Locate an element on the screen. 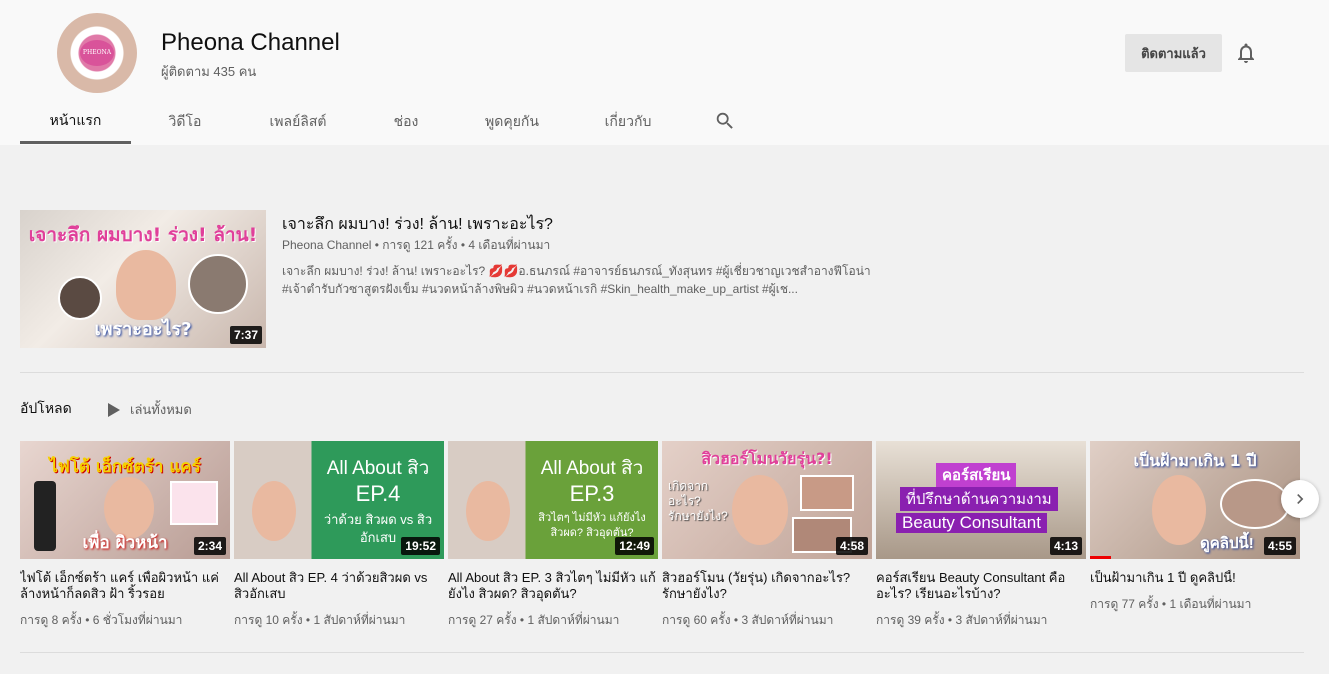  subscribed-button: ติดตามแล้ว is located at coordinates (1173, 53).